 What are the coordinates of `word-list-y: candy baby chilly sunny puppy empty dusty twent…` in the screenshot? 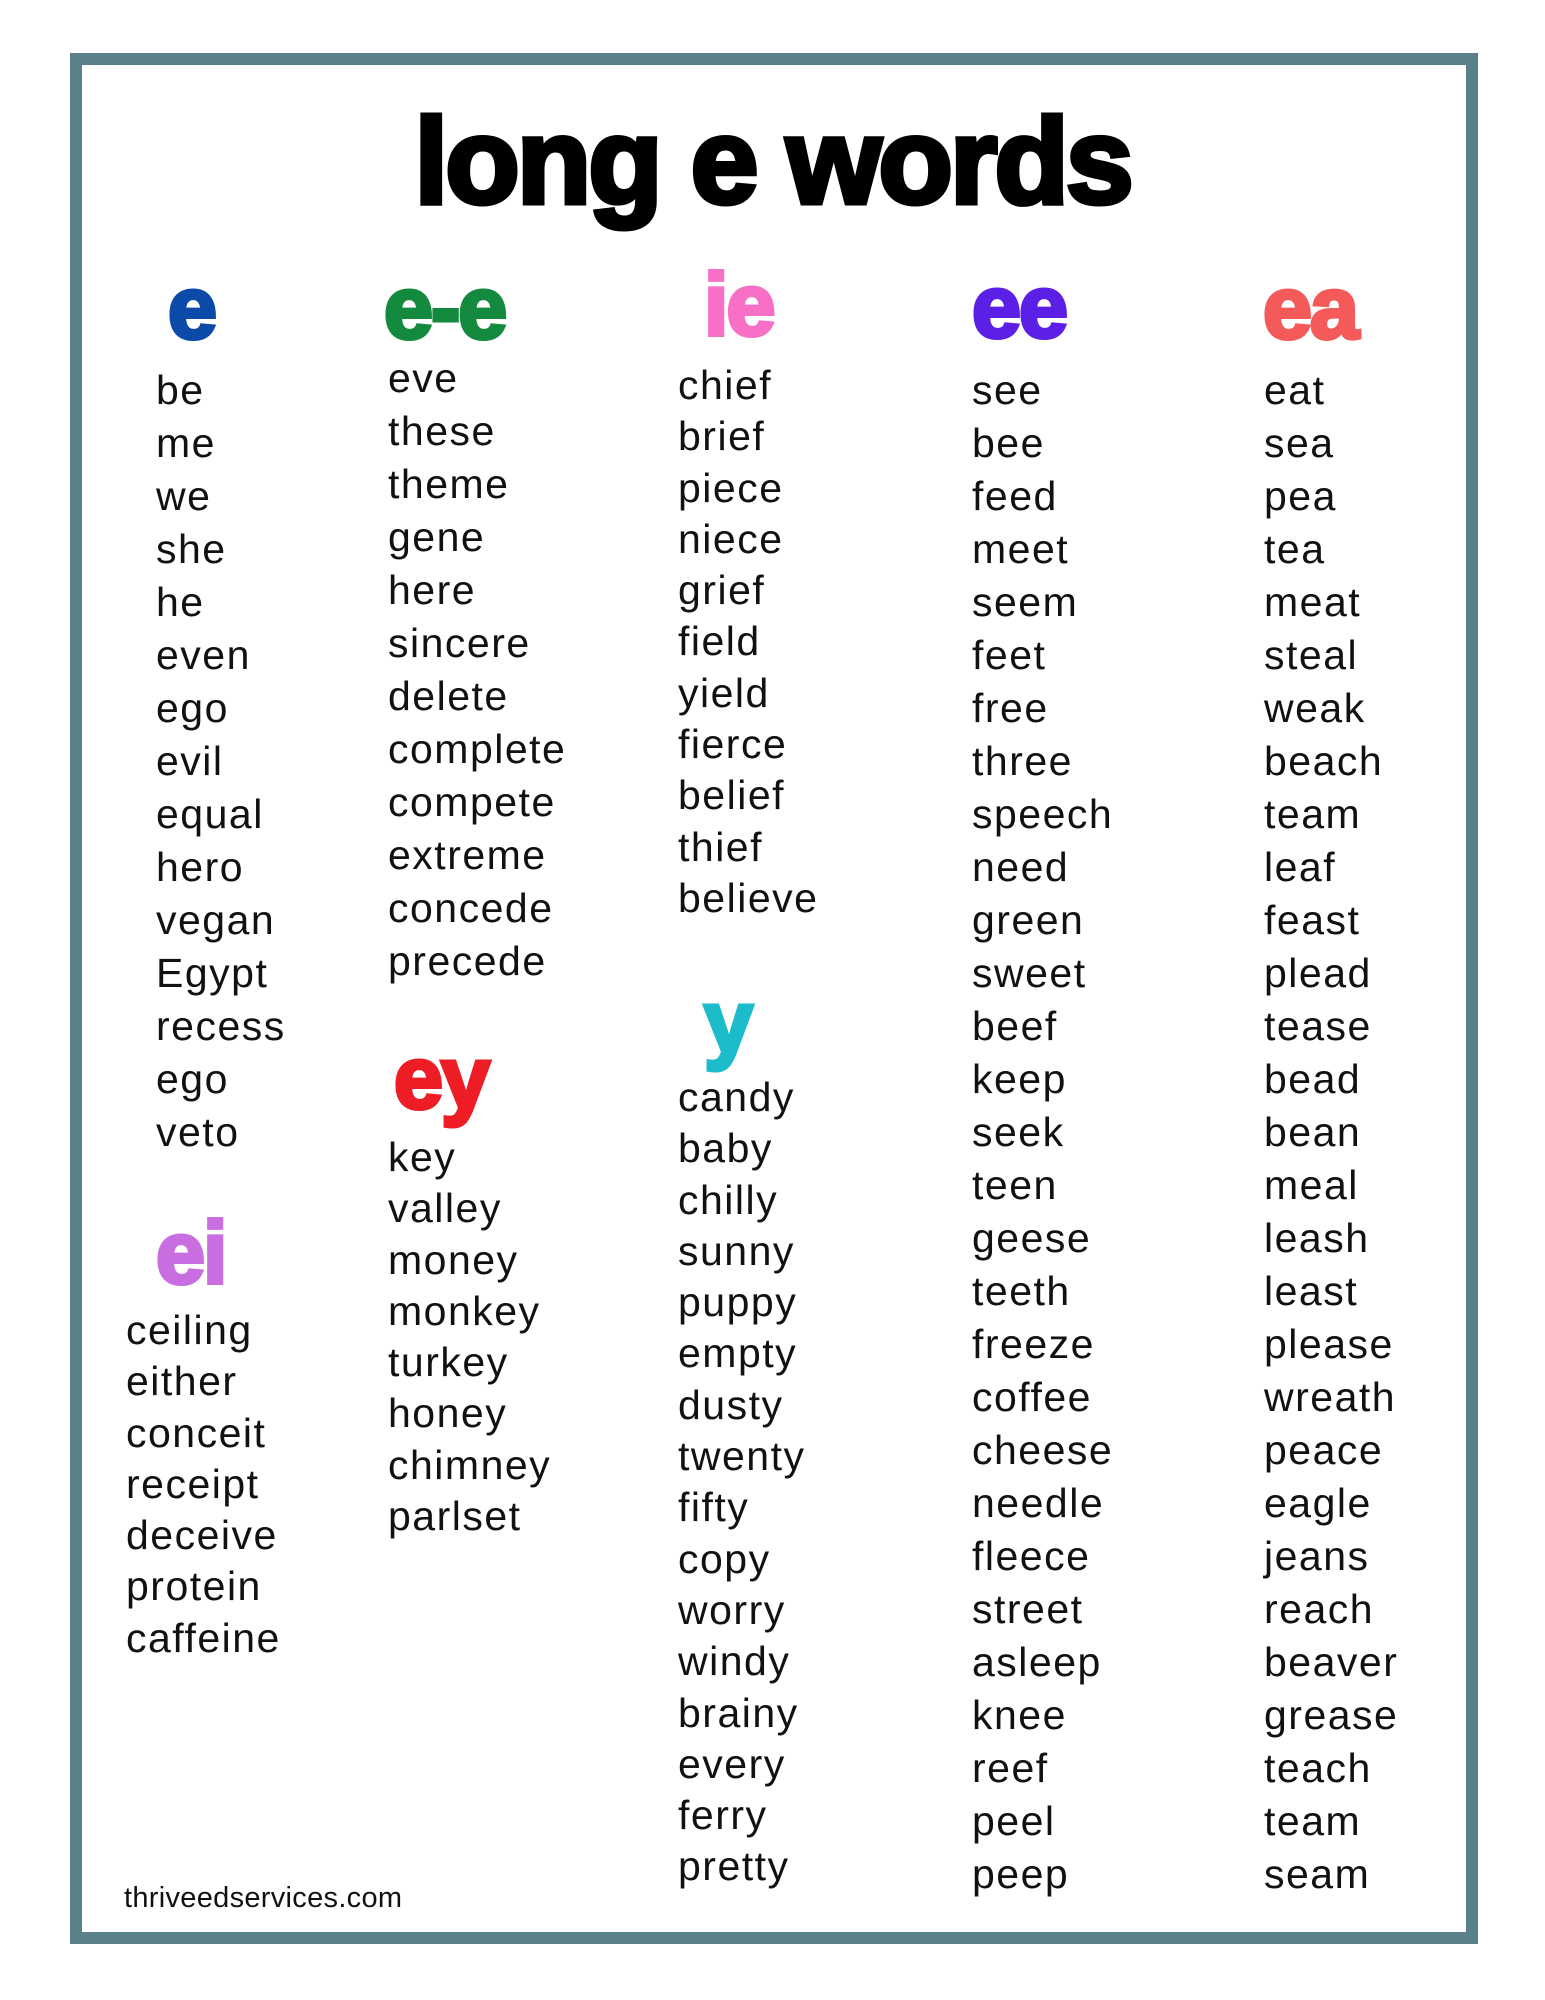 It's located at (742, 1482).